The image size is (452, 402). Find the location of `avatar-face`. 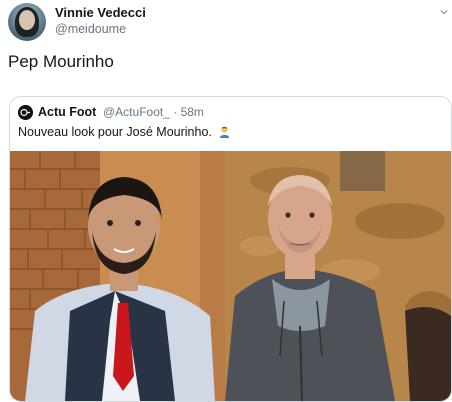

avatar-face is located at coordinates (27, 20).